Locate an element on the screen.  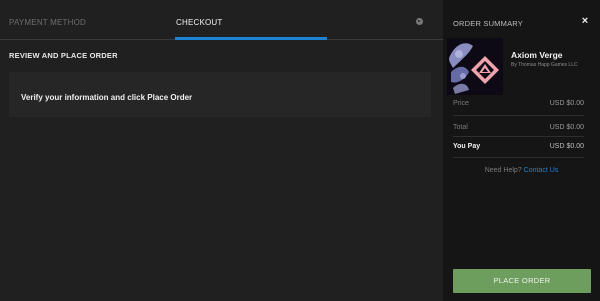
game-thumbnail is located at coordinates (475, 66).